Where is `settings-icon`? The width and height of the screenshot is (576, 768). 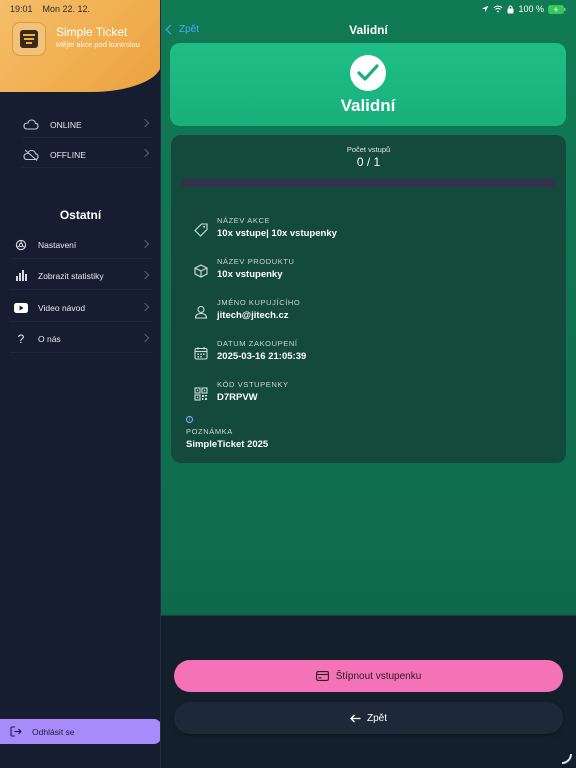
settings-icon is located at coordinates (21, 245).